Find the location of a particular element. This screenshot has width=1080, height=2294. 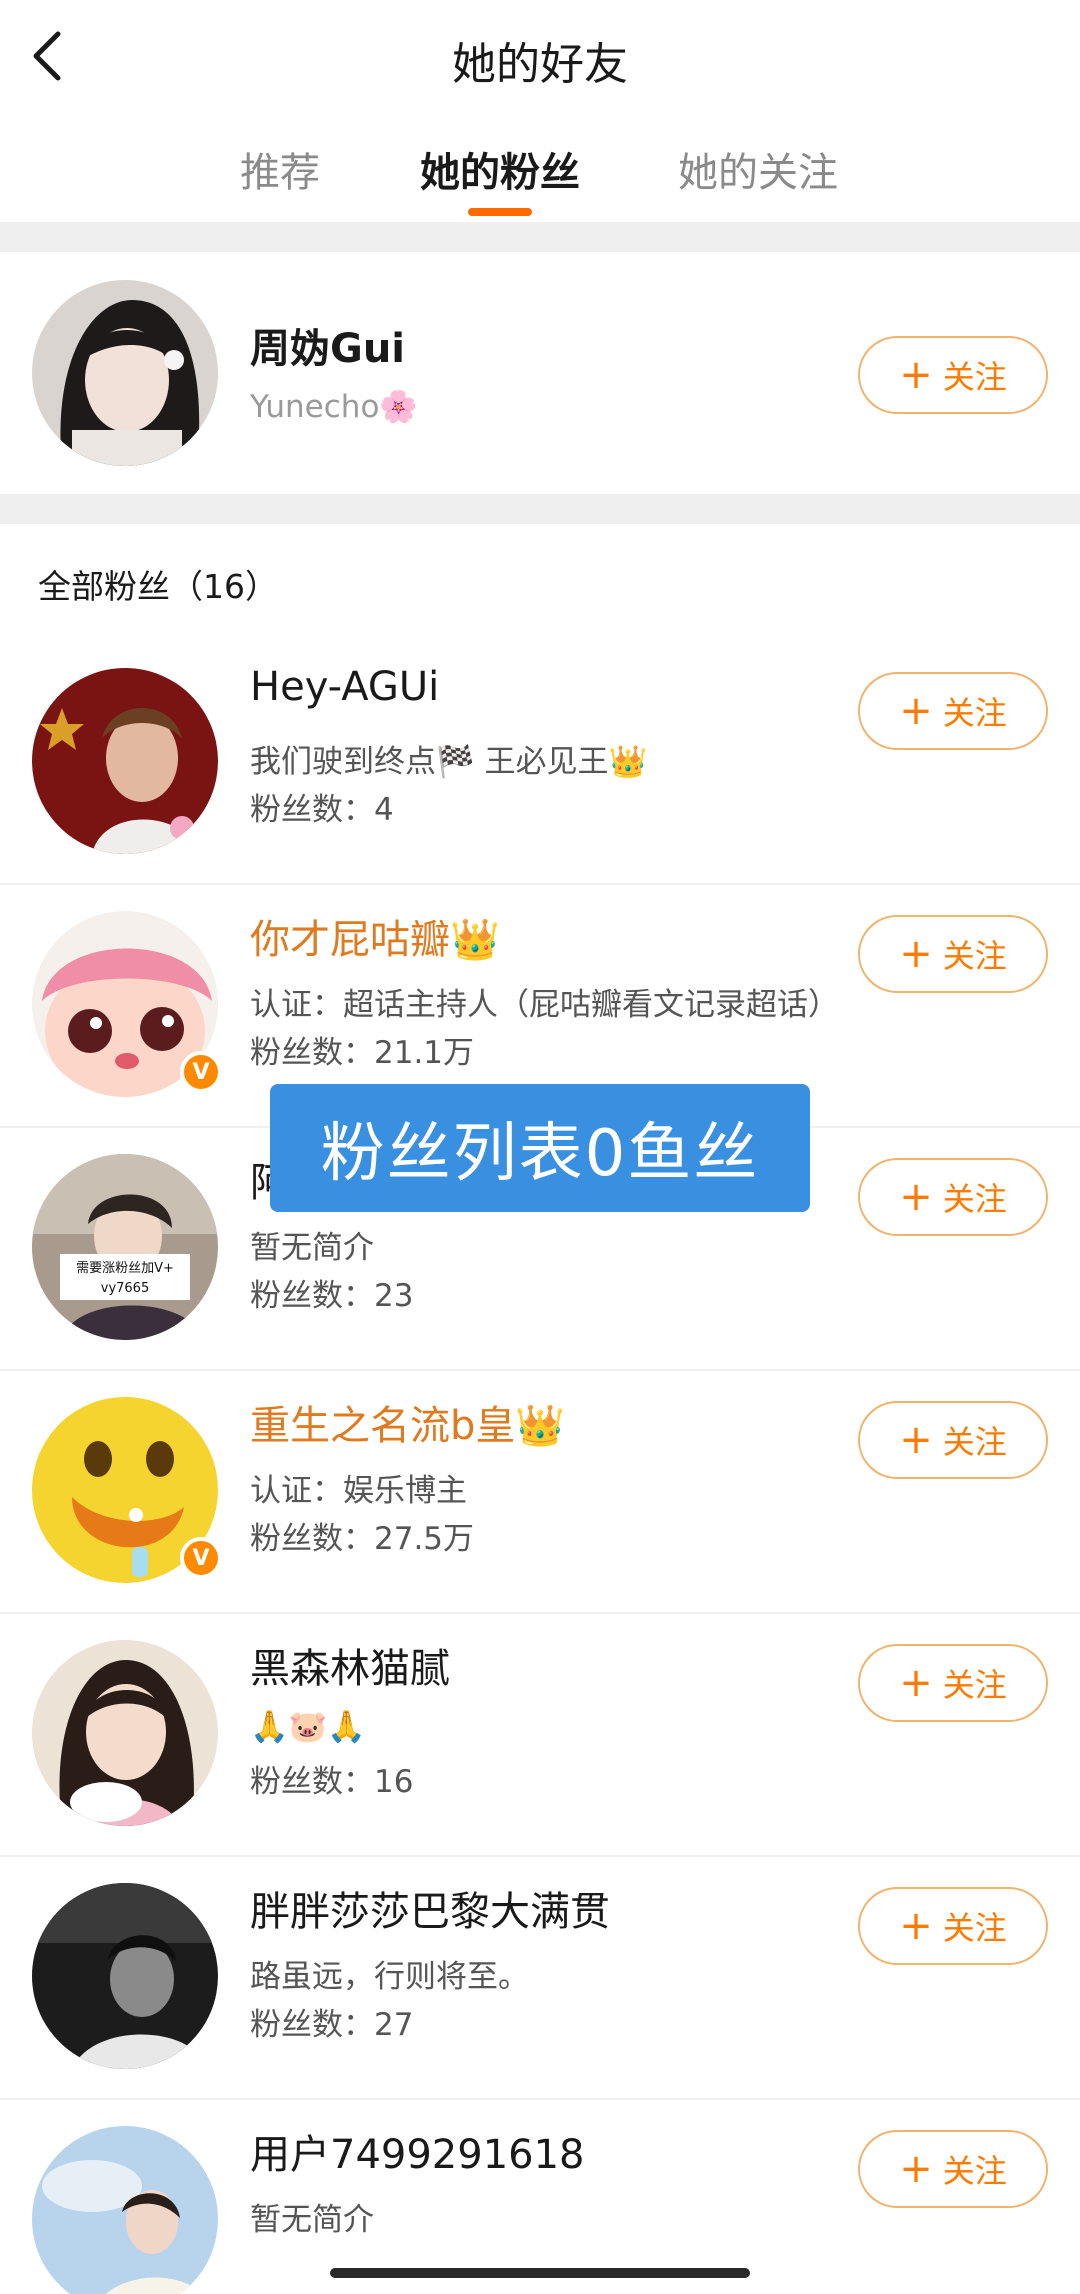

tab-bar: 推荐 她的粉丝 她的关注 is located at coordinates (540, 167).